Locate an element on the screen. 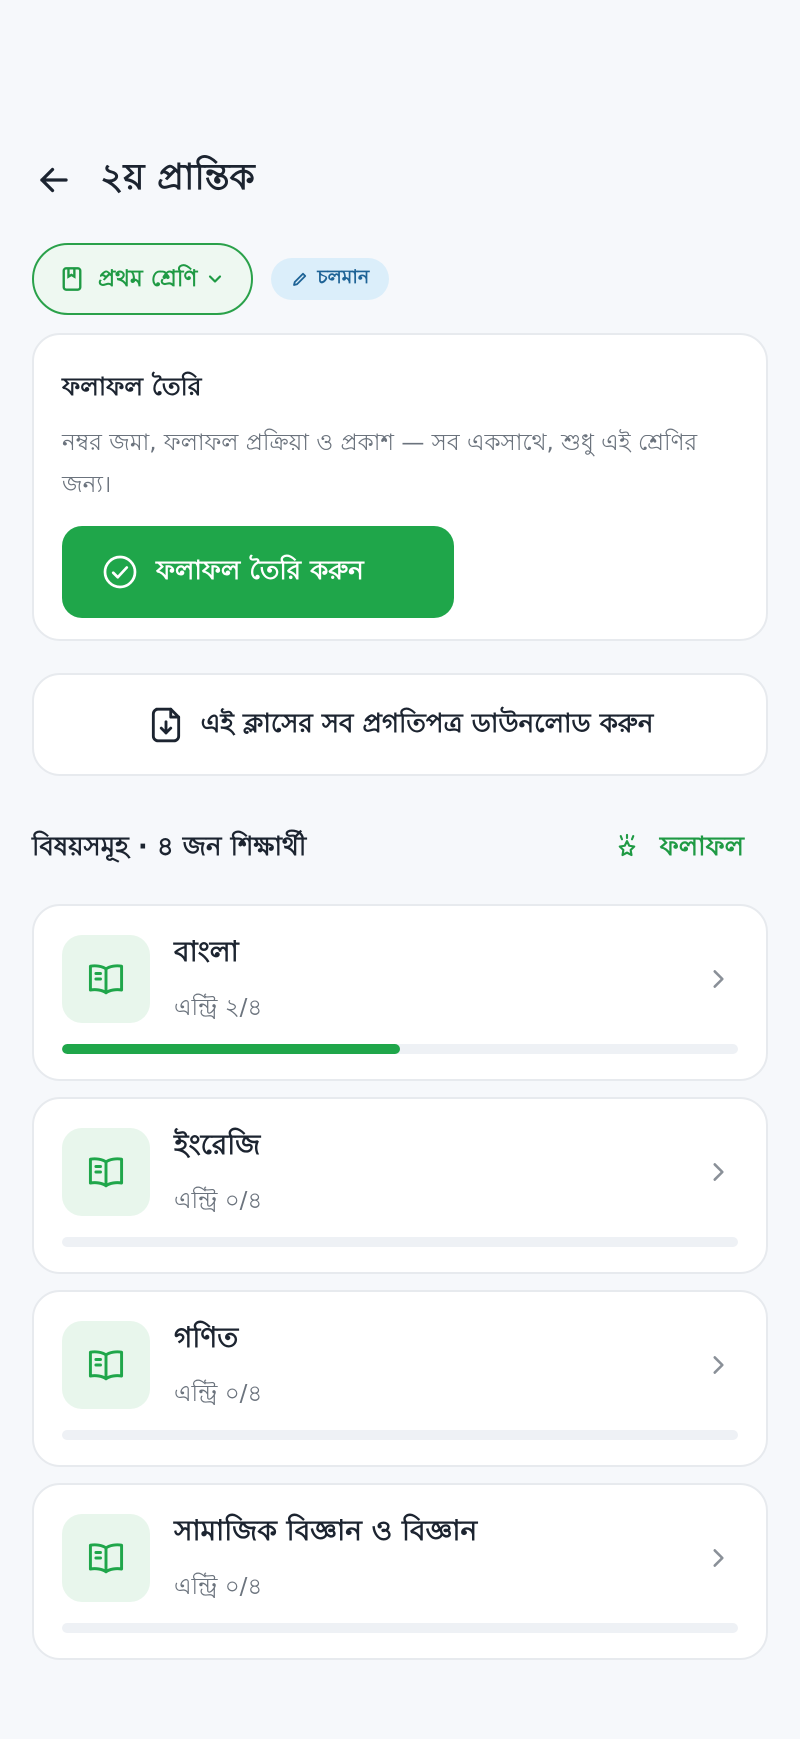  check-circle-icon is located at coordinates (120, 572).